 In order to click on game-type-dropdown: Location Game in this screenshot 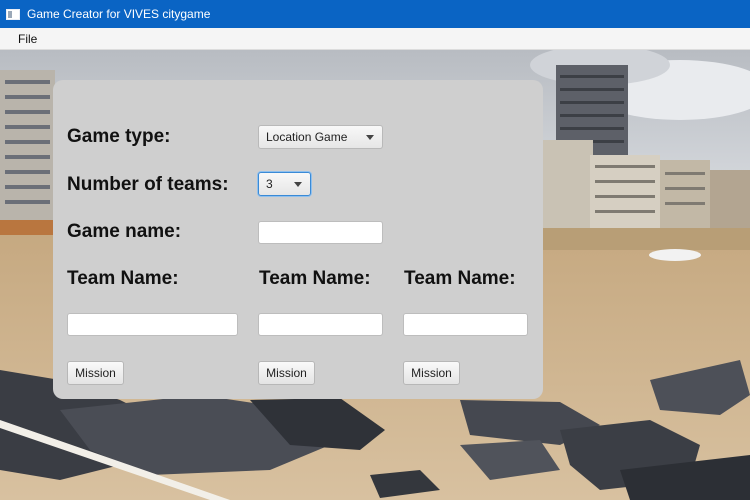, I will do `click(320, 137)`.